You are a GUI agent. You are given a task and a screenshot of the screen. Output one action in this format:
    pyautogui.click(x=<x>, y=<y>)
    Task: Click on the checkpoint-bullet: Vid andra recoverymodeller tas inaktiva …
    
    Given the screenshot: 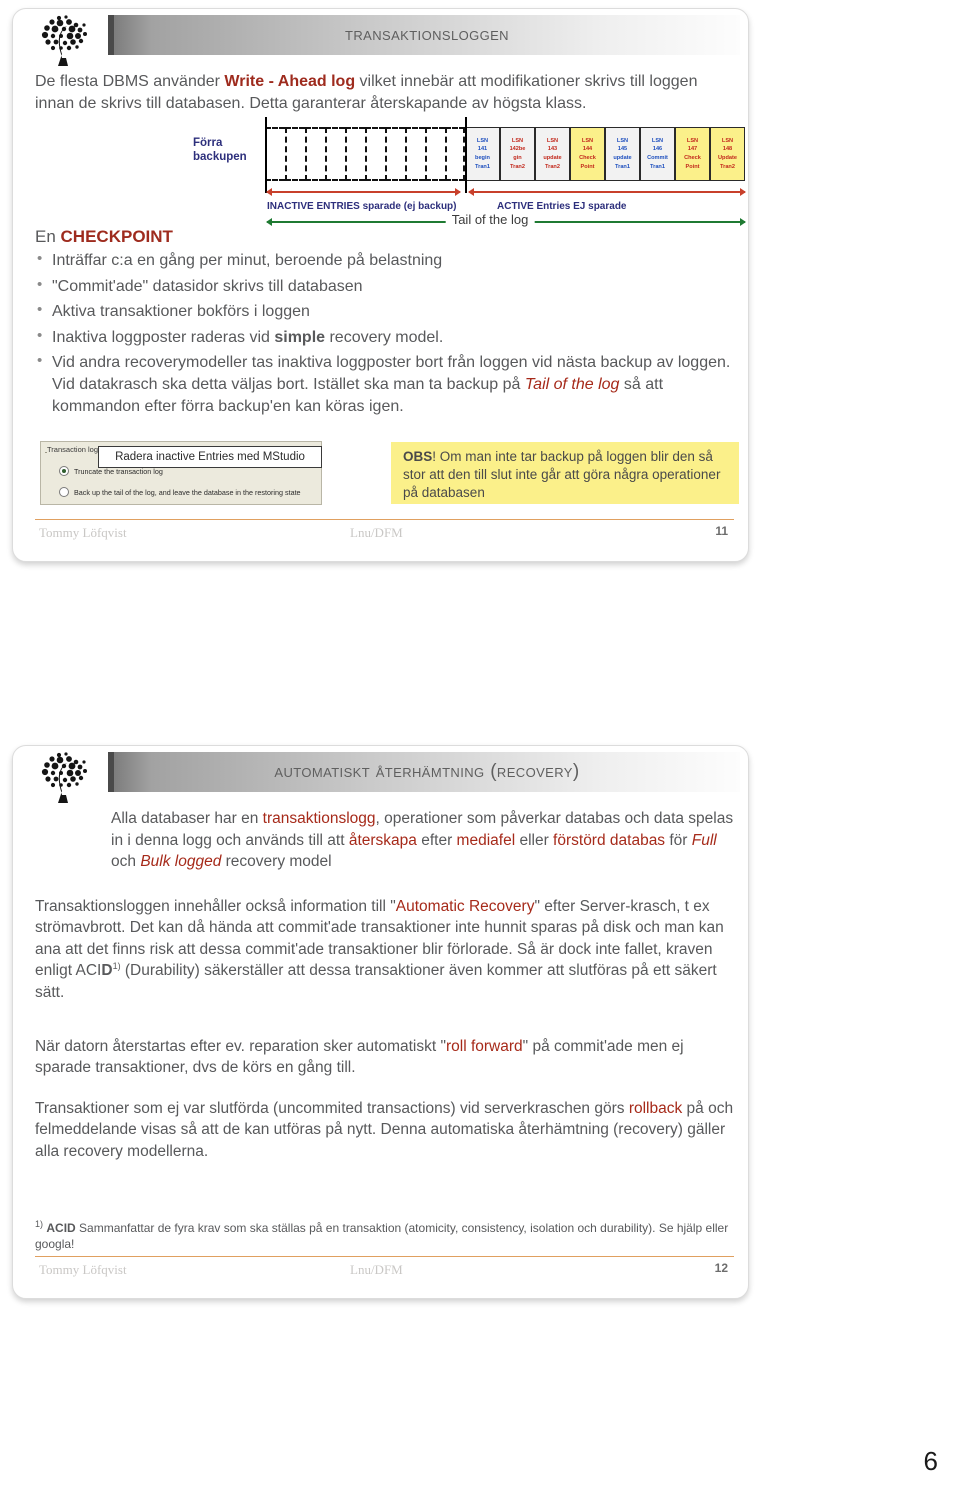 What is the action you would take?
    pyautogui.click(x=385, y=384)
    